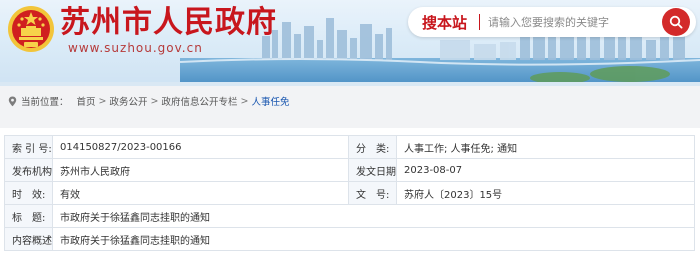 The image size is (700, 254). What do you see at coordinates (200, 193) in the screenshot?
I see `validity-value: 有效` at bounding box center [200, 193].